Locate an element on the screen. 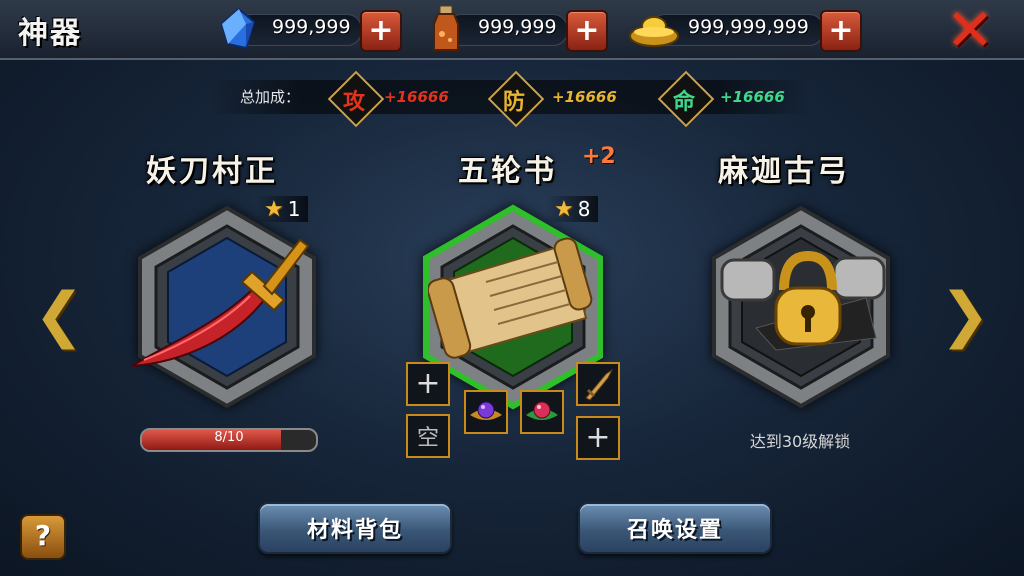 The image size is (1024, 576). add-gold-button: + is located at coordinates (841, 31).